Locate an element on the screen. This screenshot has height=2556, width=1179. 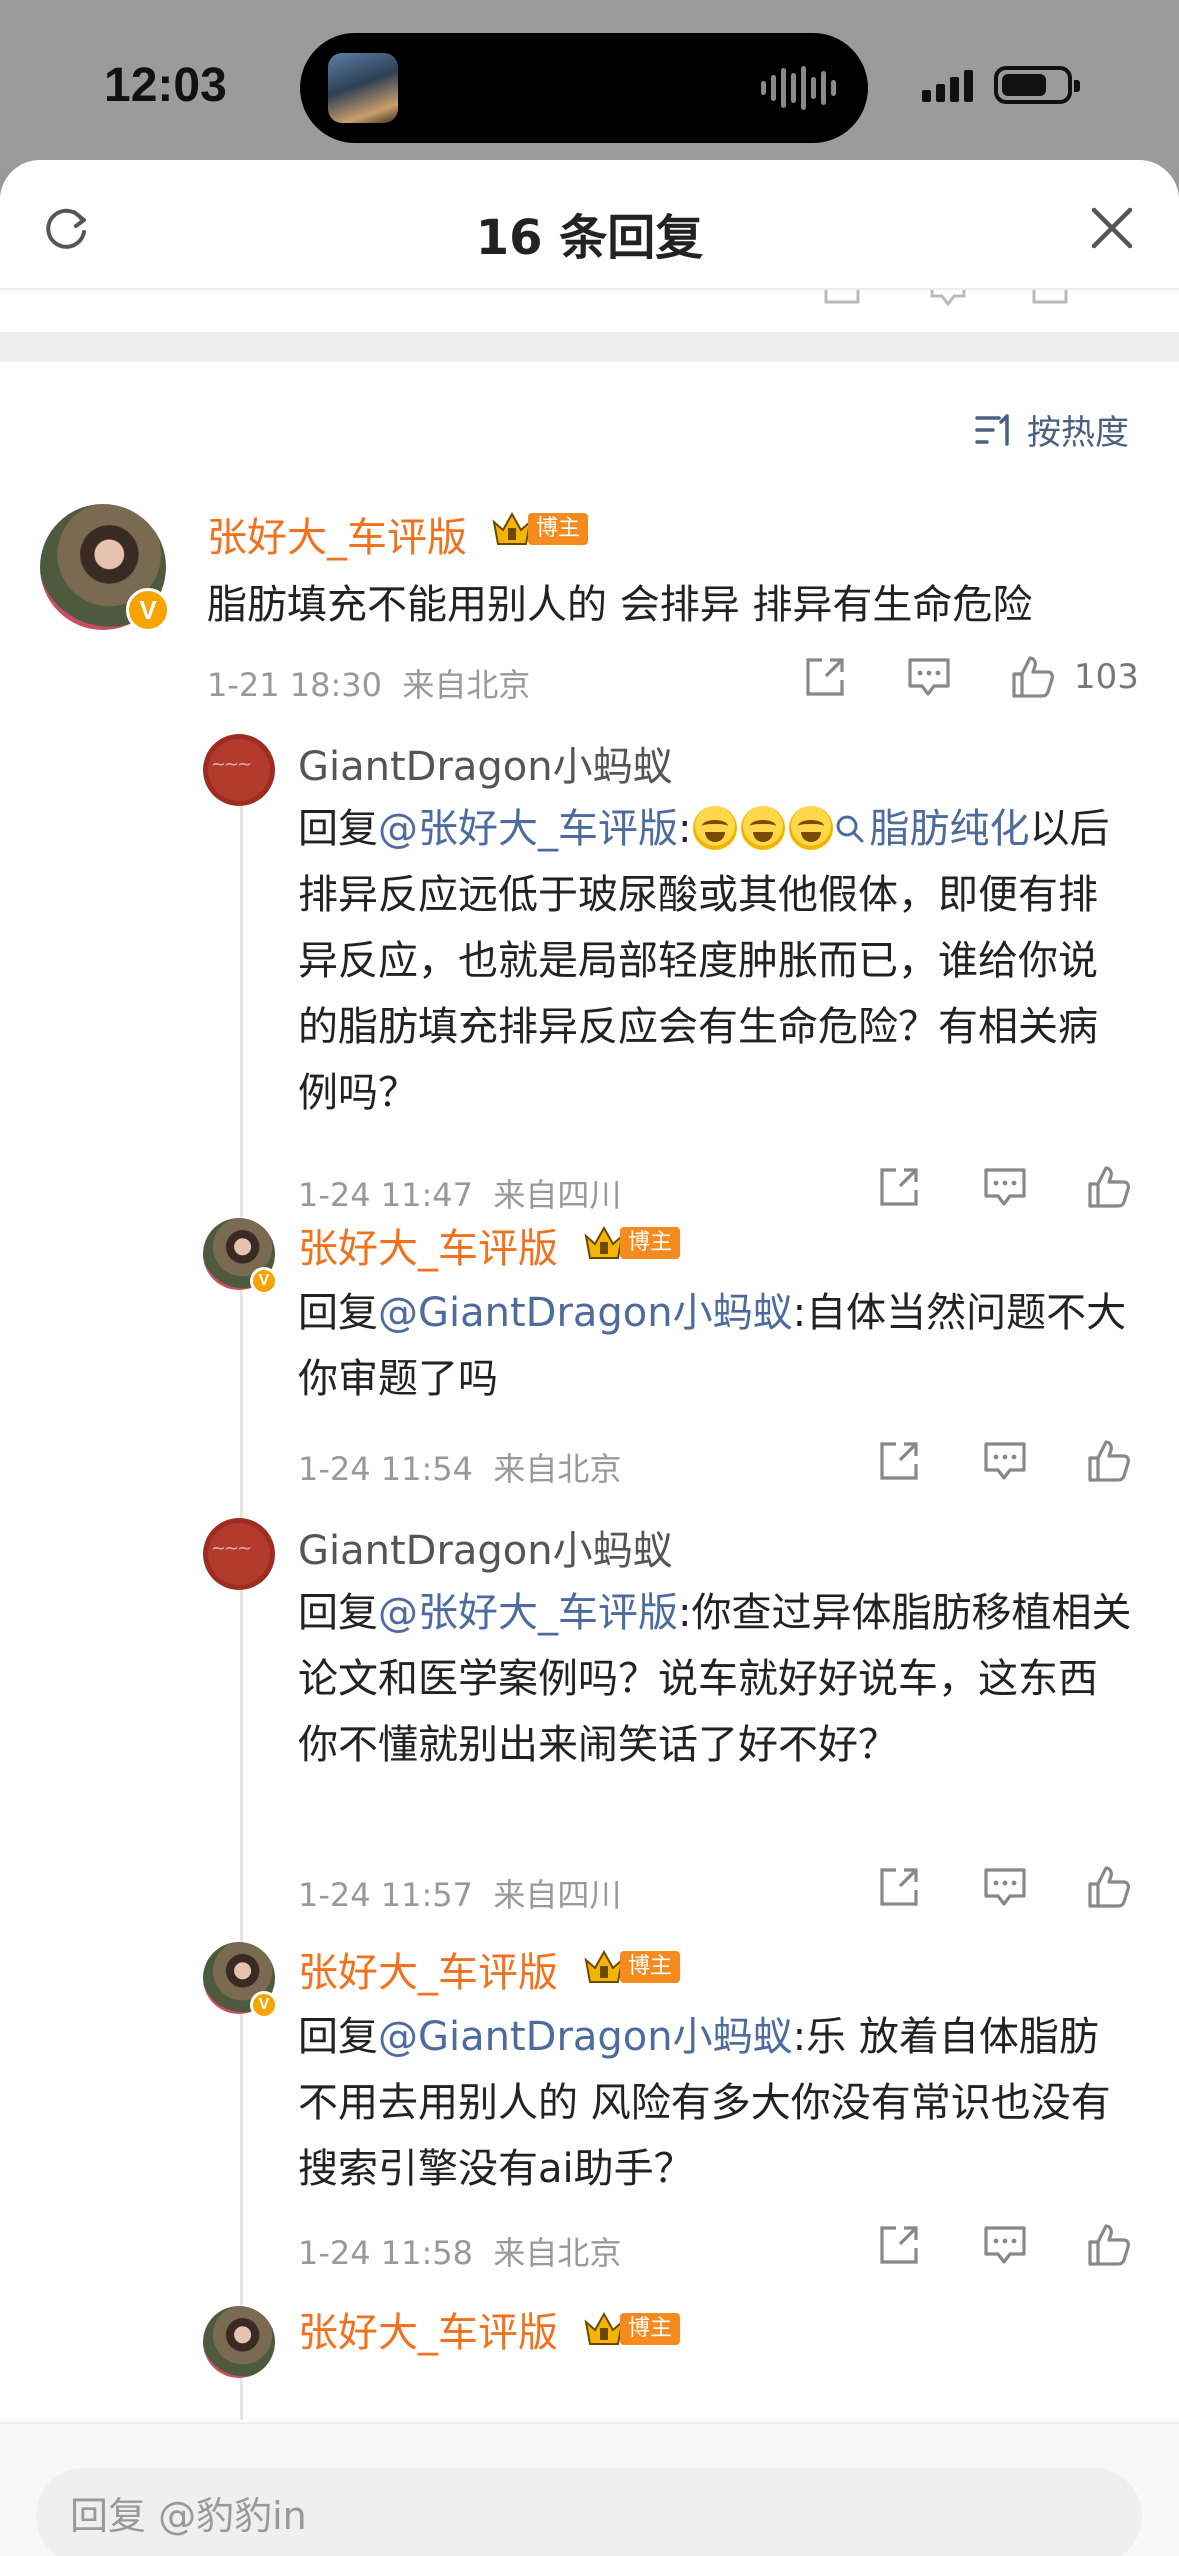
reply-date: 1-24 11:54 is located at coordinates (386, 1469).